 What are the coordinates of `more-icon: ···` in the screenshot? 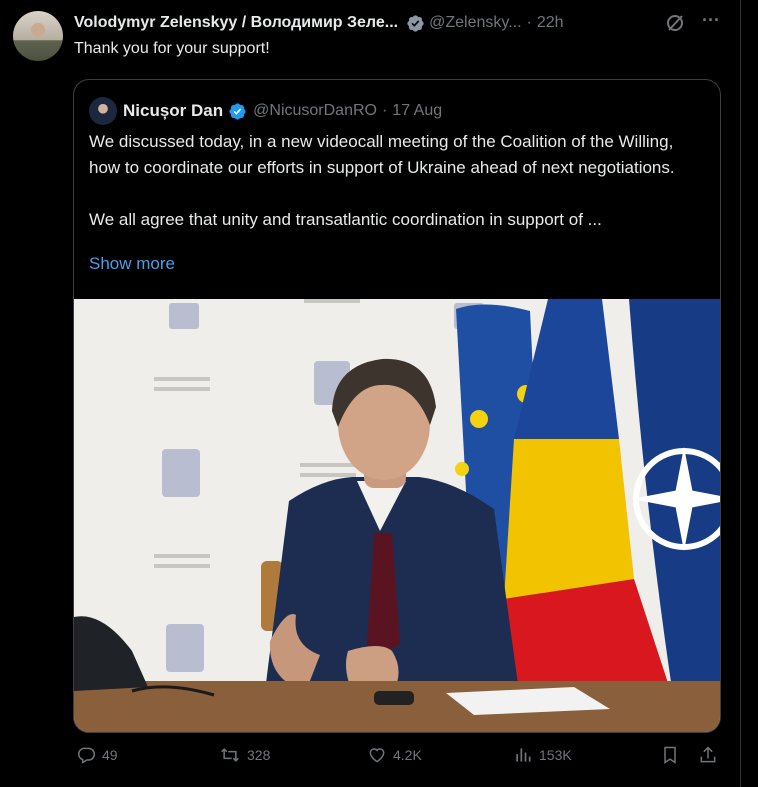 It's located at (711, 21).